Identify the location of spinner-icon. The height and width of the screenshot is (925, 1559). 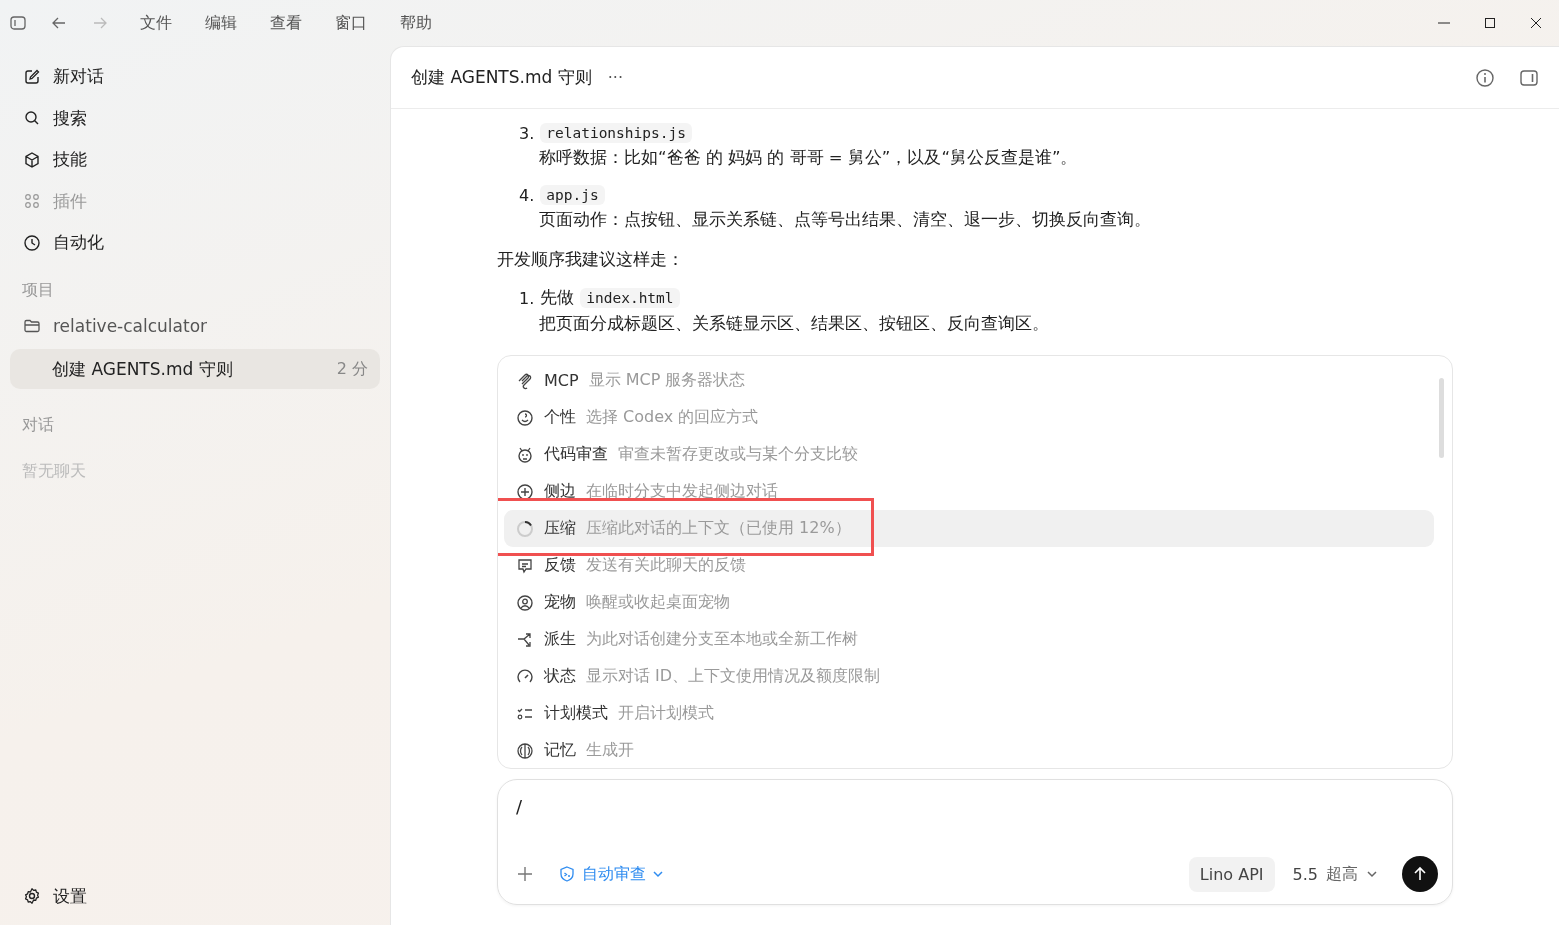
(525, 528).